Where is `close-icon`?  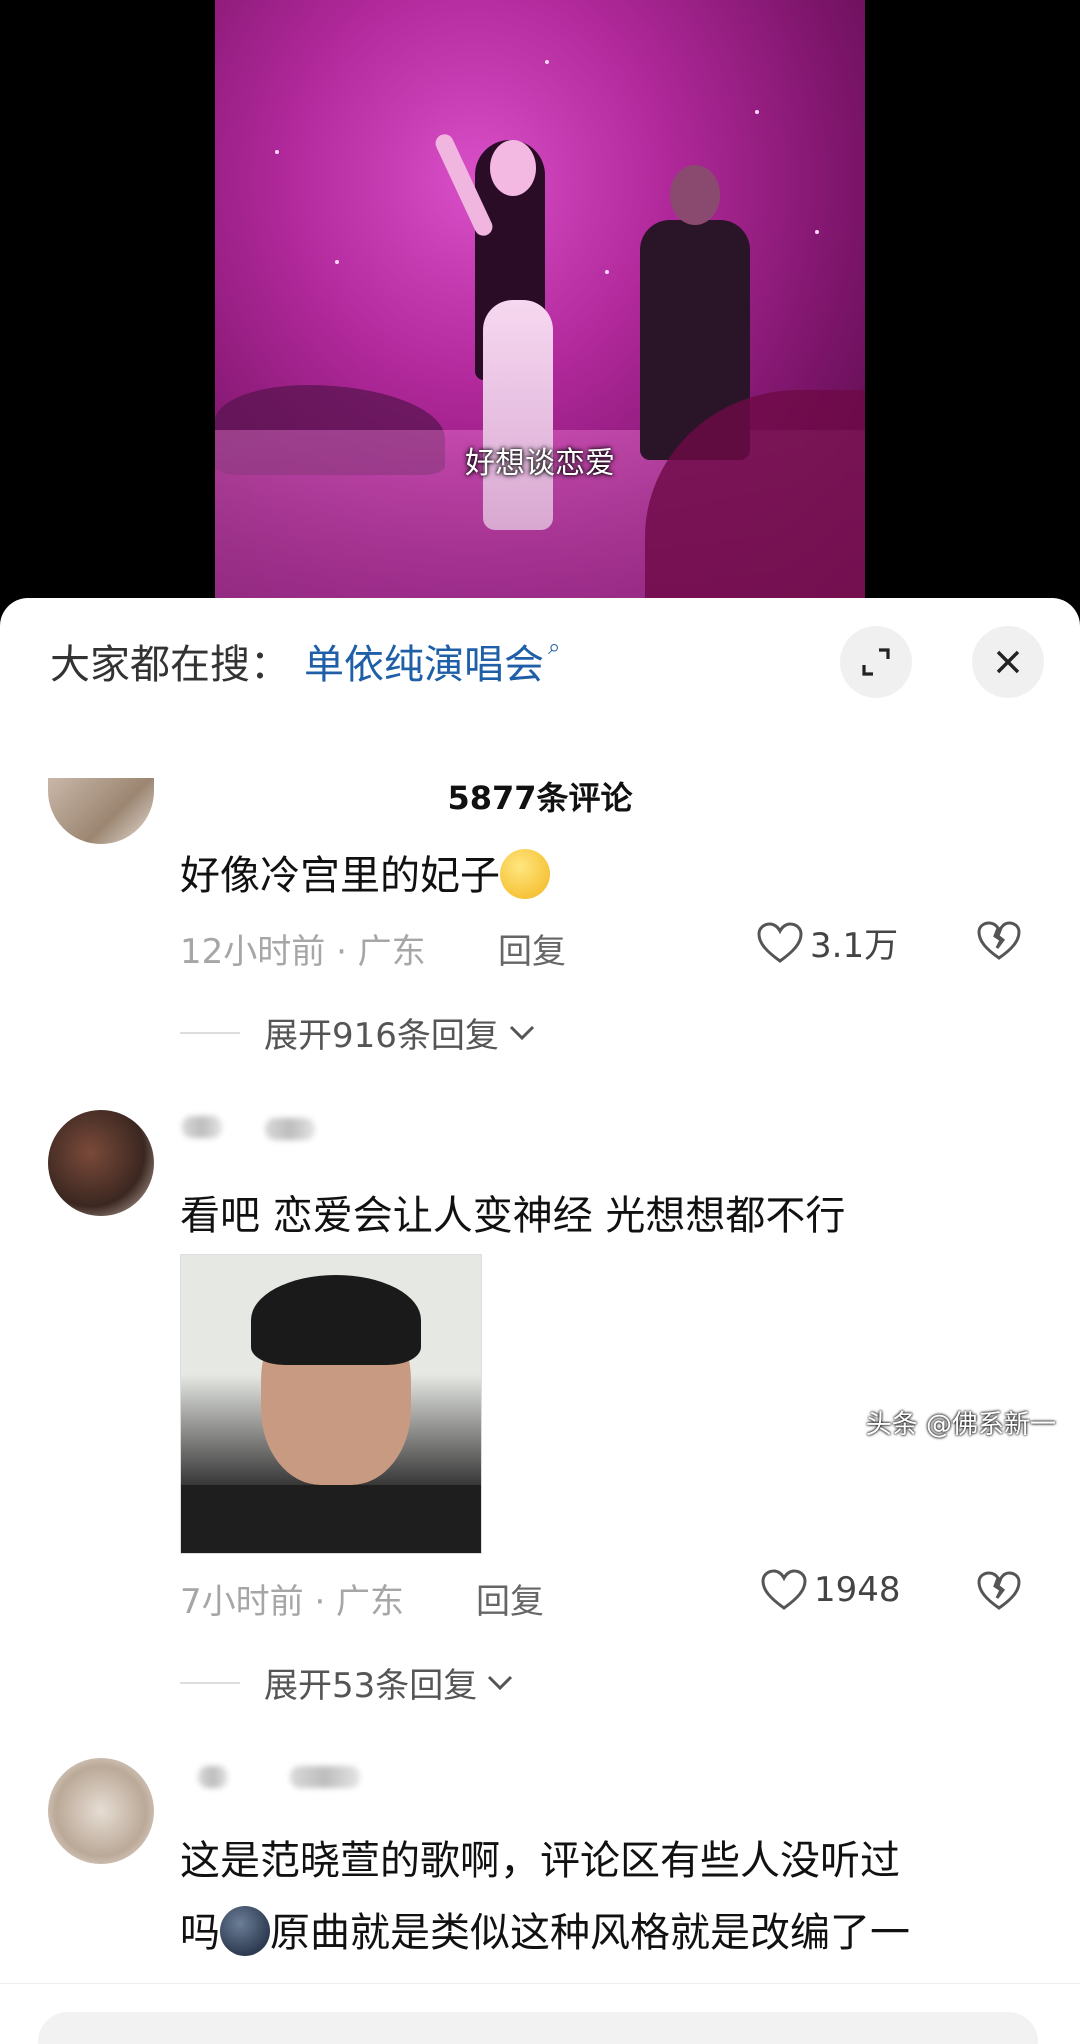
close-icon is located at coordinates (1008, 662).